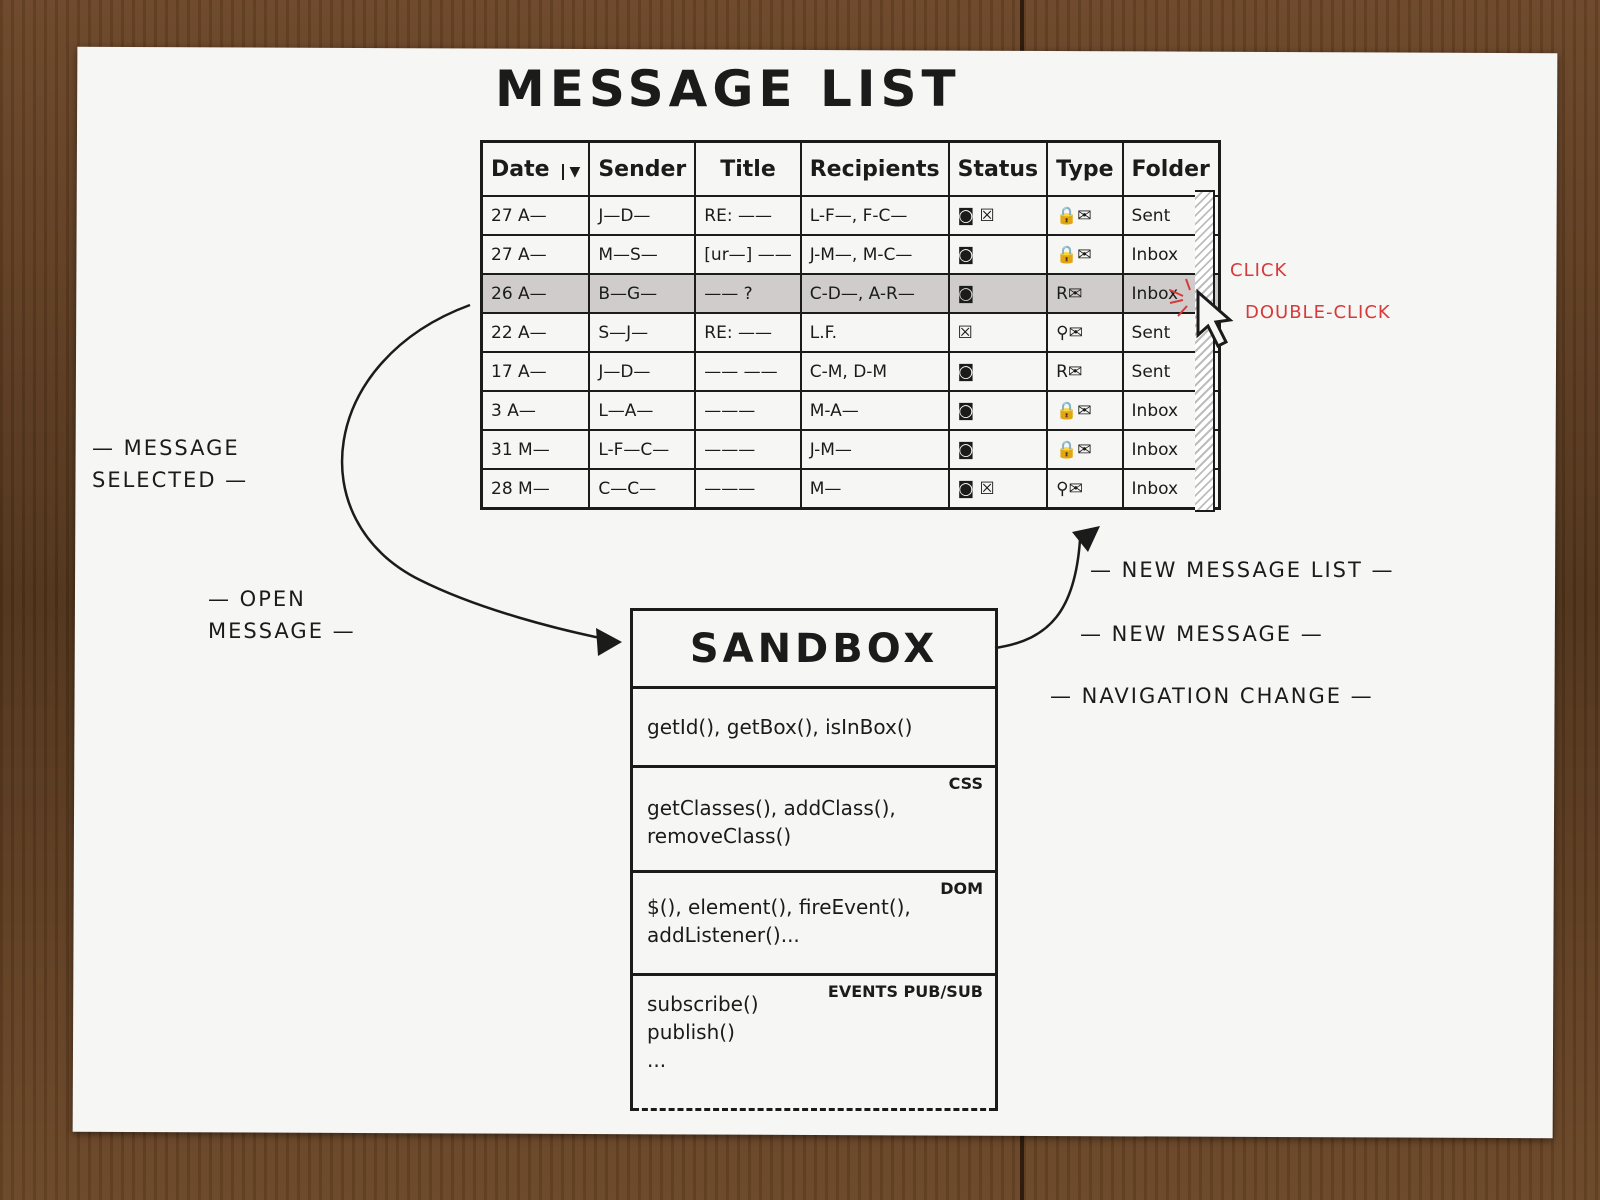 The height and width of the screenshot is (1200, 1600). I want to click on cell-title: [ur—] ——, so click(748, 254).